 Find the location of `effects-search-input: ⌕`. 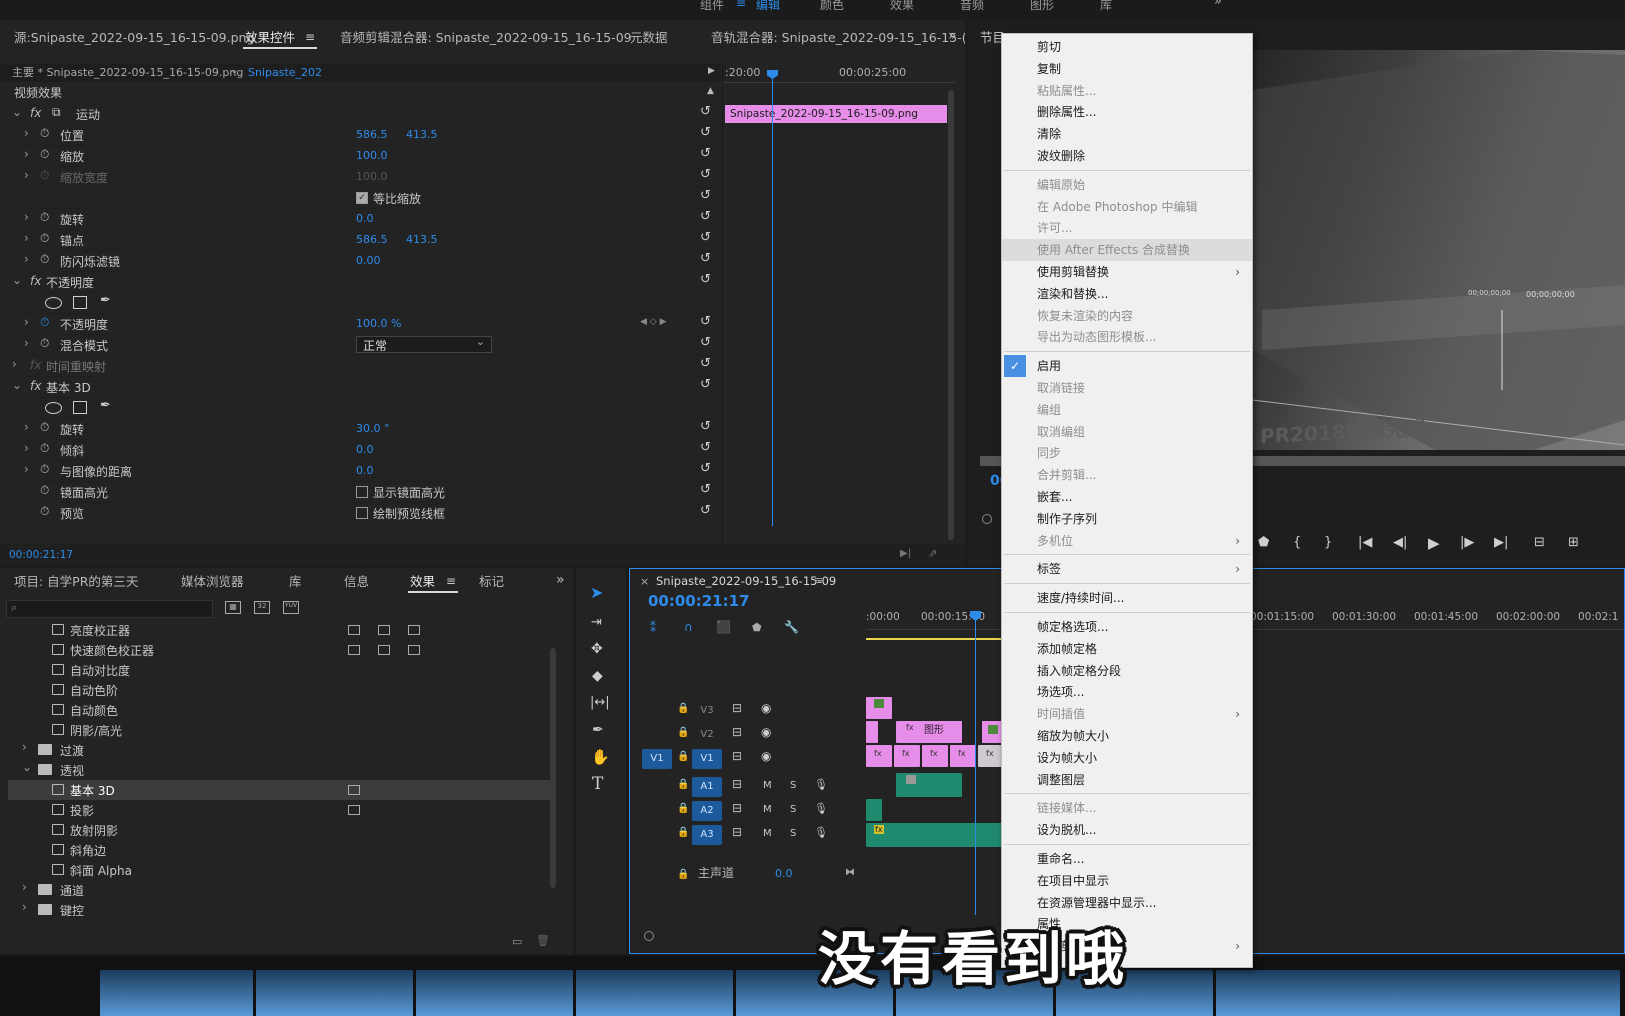

effects-search-input: ⌕ is located at coordinates (109, 609).